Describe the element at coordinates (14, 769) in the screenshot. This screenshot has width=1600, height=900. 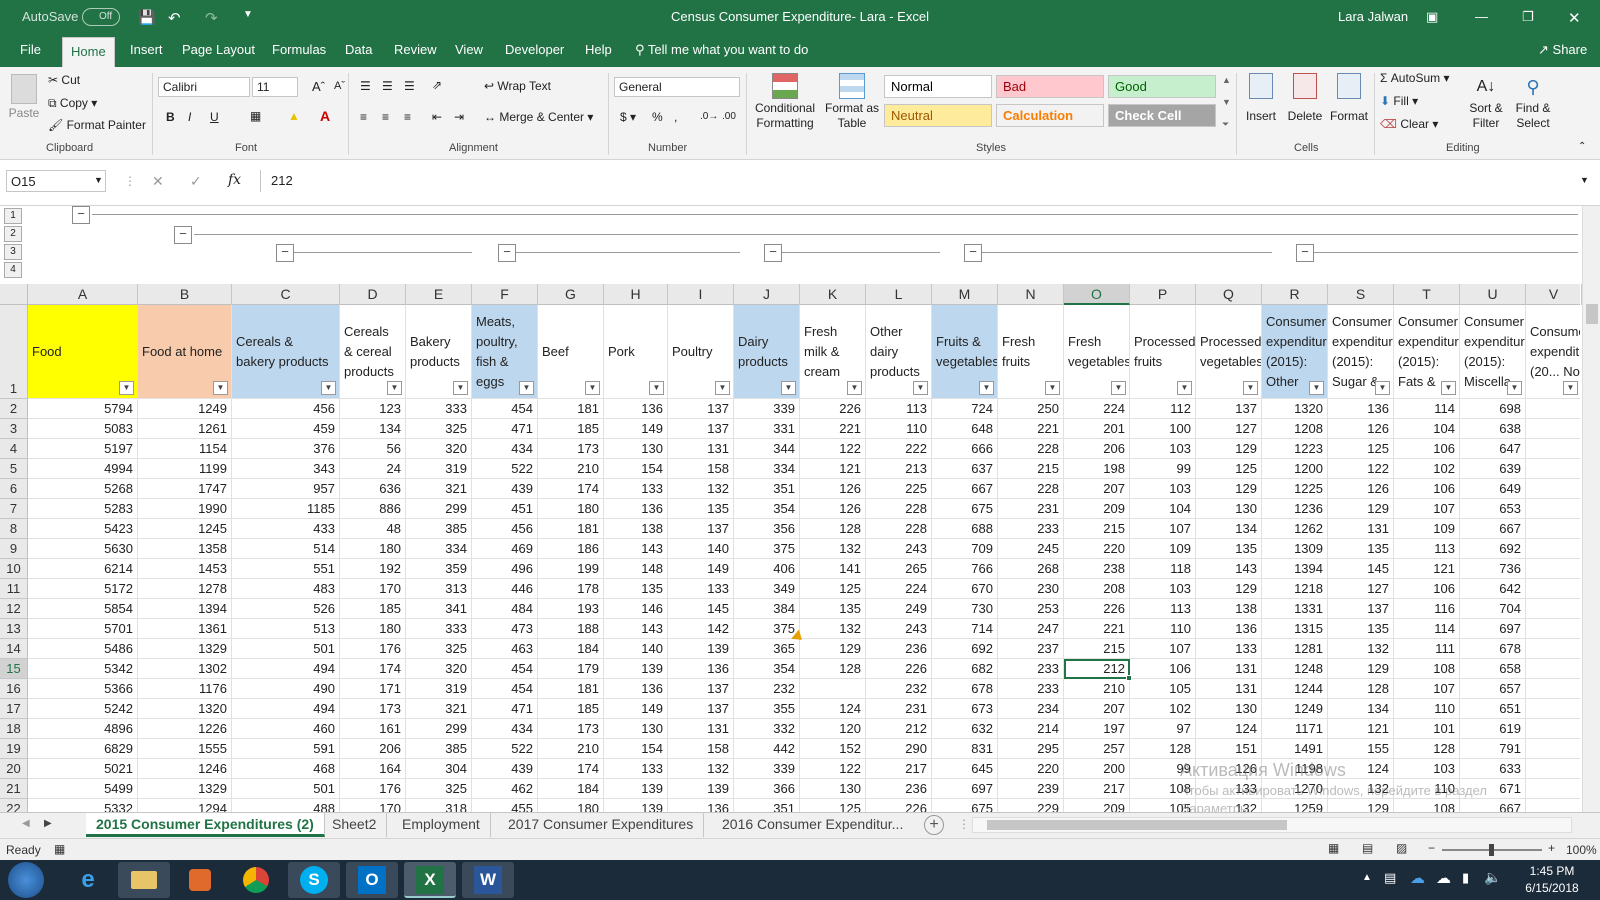
I see `row-header: 20` at that location.